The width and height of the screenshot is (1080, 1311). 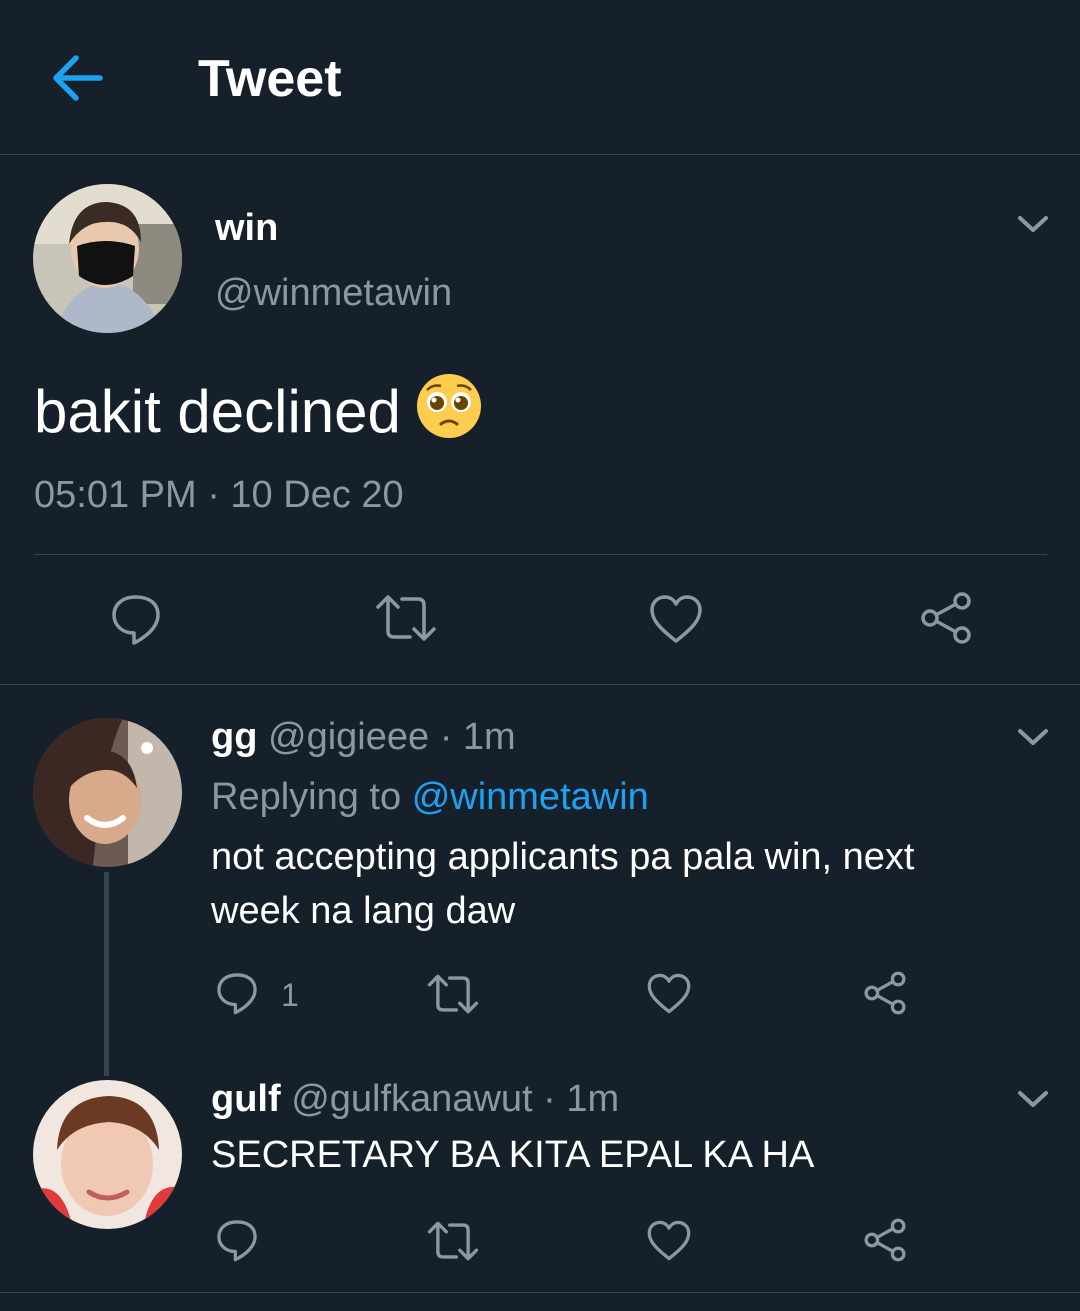 What do you see at coordinates (530, 797) in the screenshot?
I see `replying-to-link: @winmetawin` at bounding box center [530, 797].